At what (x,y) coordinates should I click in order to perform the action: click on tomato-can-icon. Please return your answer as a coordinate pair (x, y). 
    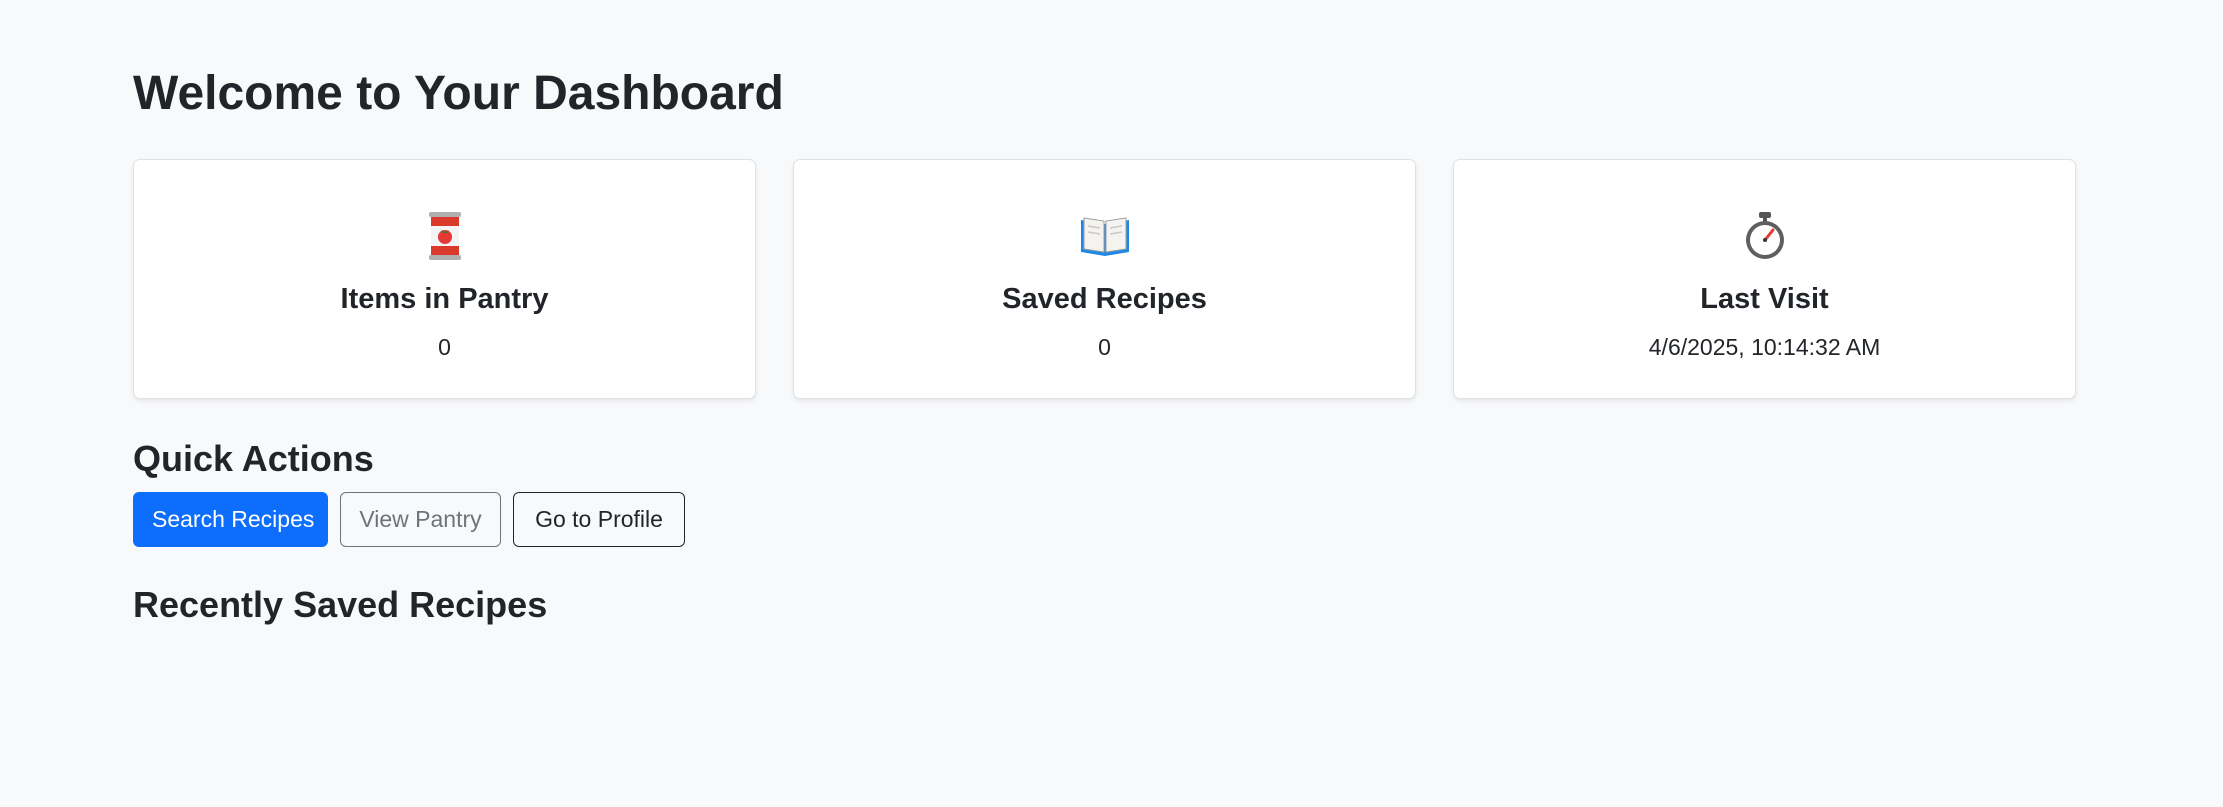
    Looking at the image, I should click on (444, 236).